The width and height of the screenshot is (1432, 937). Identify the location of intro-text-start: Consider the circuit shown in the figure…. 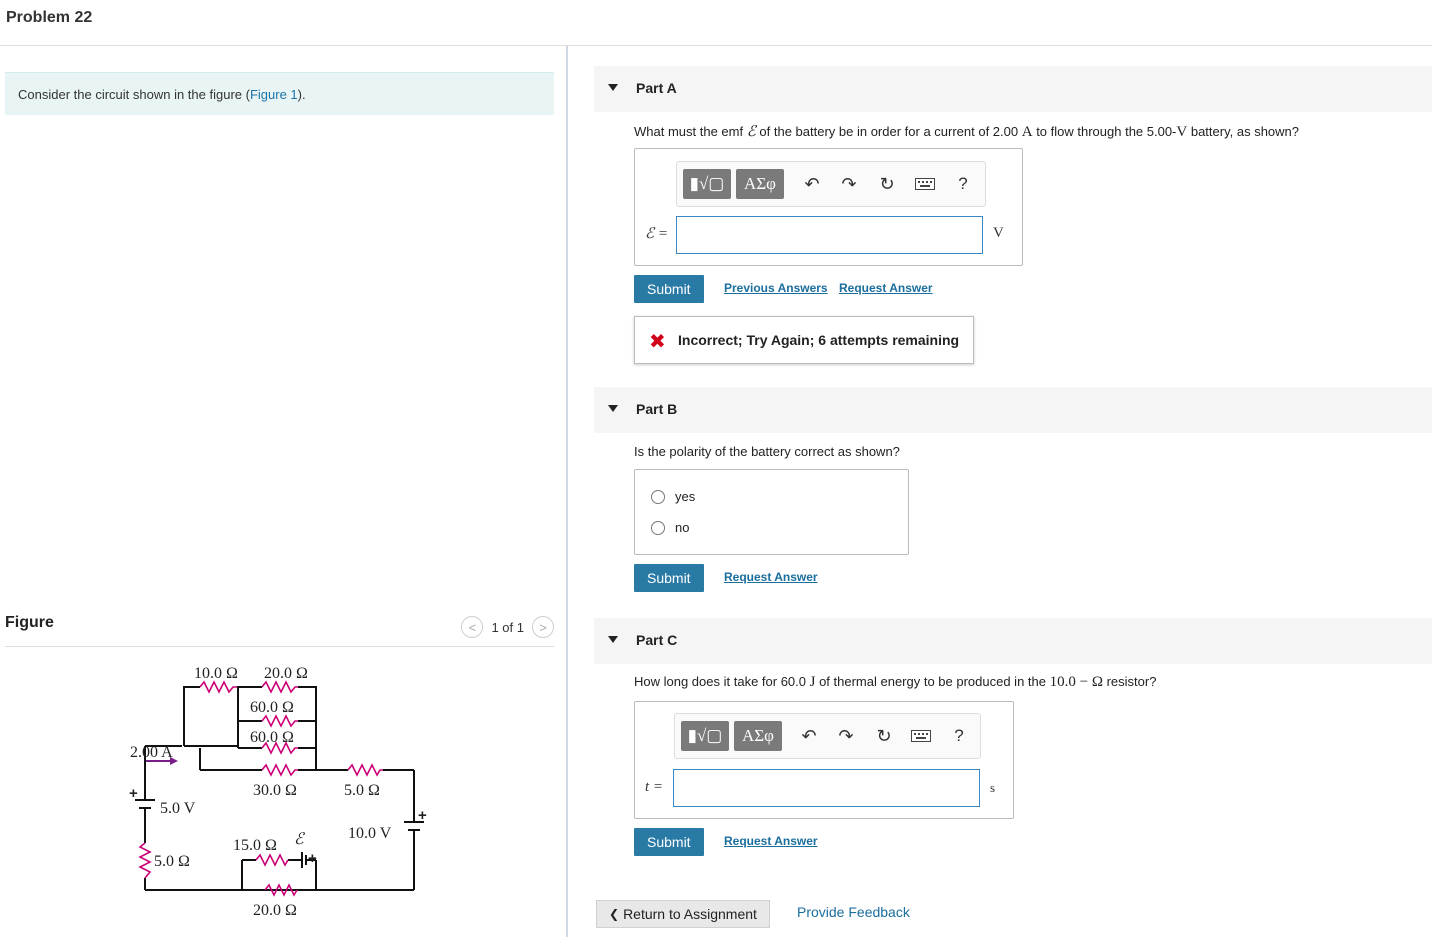
(134, 94).